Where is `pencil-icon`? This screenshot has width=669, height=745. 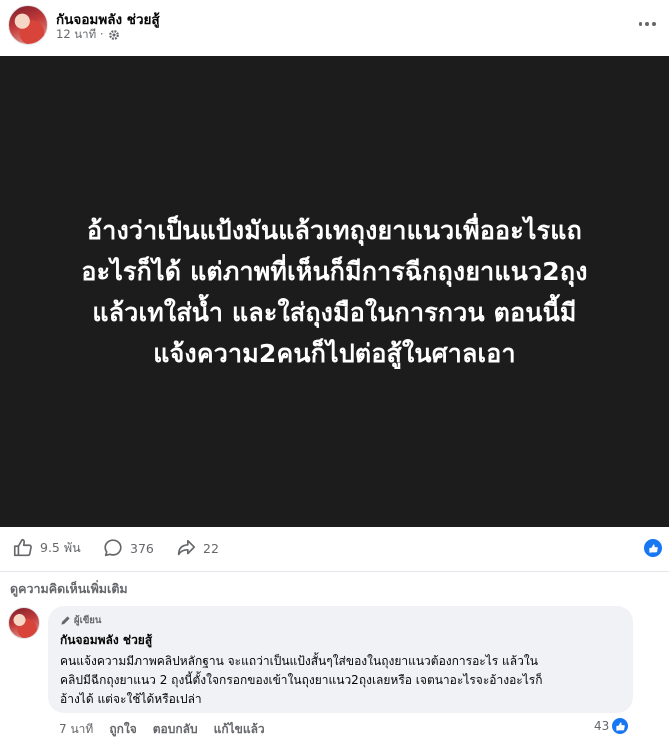 pencil-icon is located at coordinates (65, 620).